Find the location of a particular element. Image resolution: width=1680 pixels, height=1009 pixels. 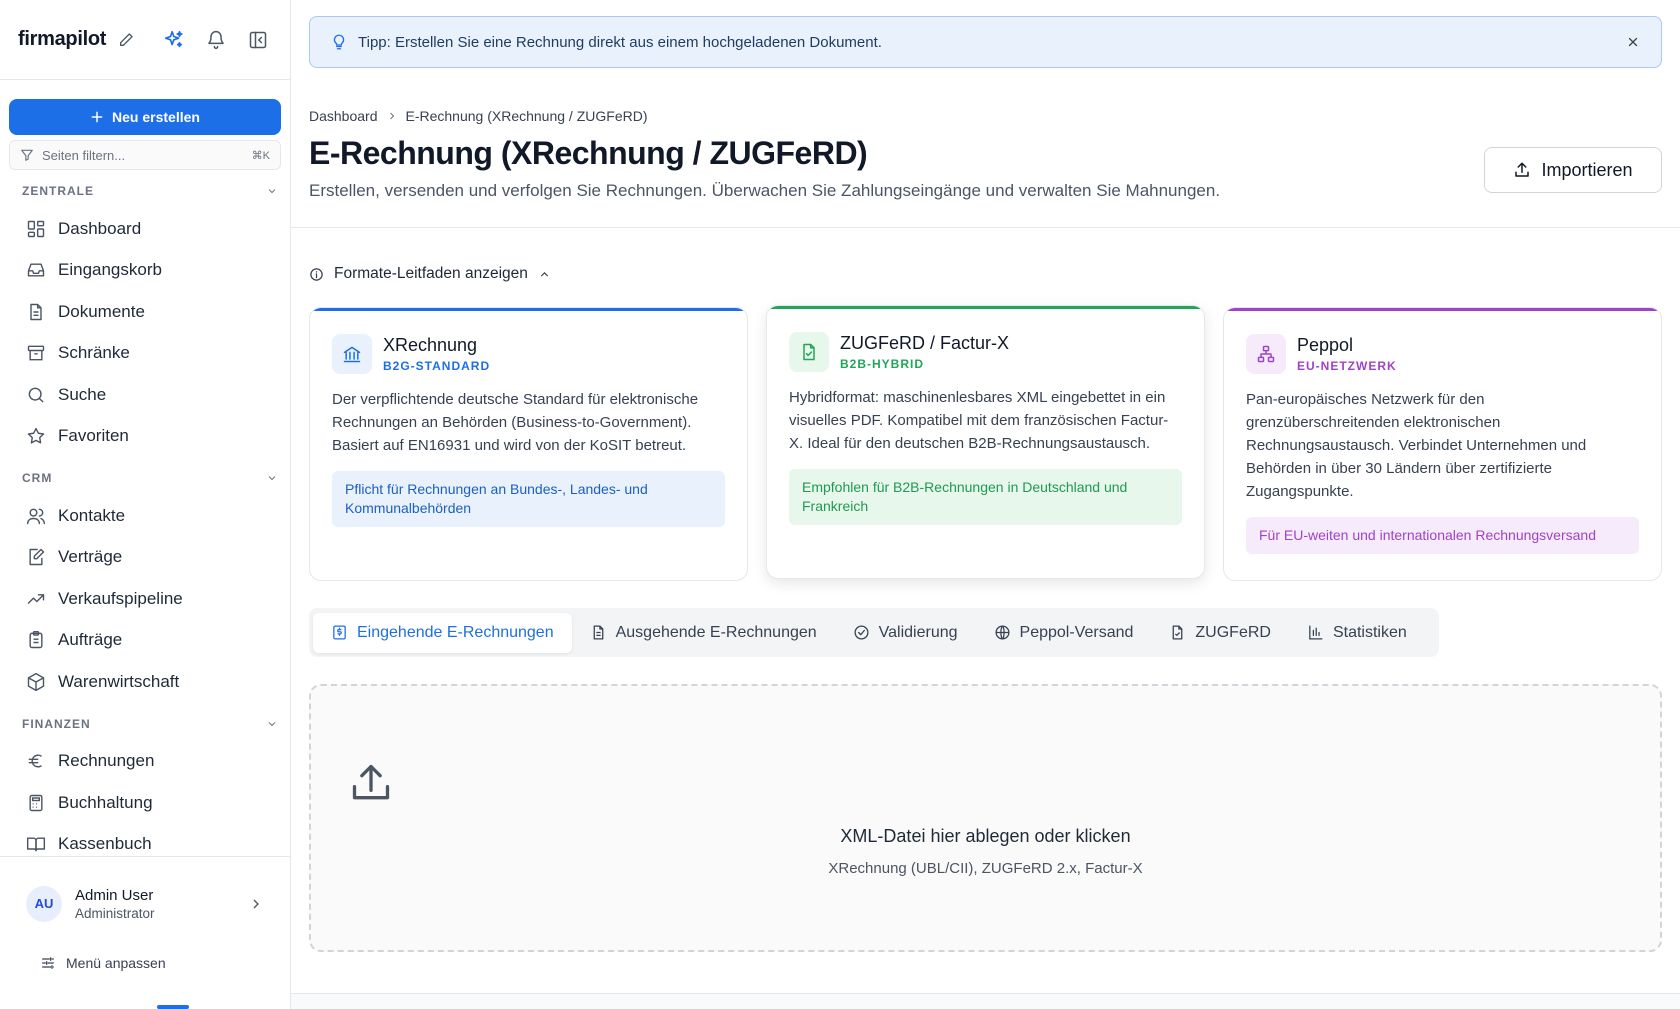

sidebar-item-label: Dokumente is located at coordinates (101, 311).